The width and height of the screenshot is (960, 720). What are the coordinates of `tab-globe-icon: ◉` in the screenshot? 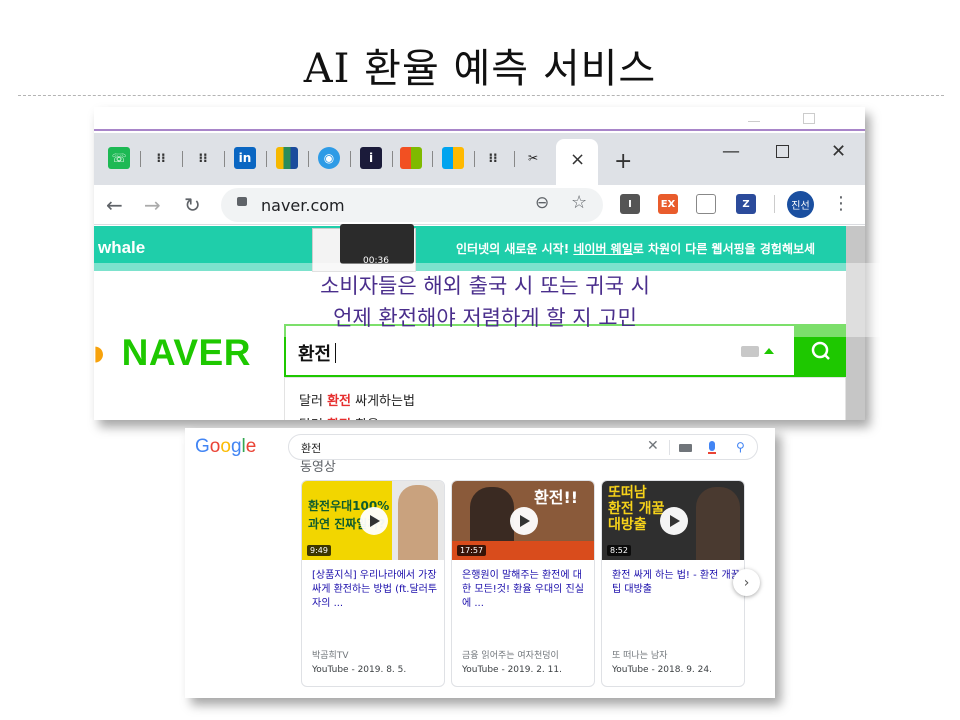 It's located at (329, 158).